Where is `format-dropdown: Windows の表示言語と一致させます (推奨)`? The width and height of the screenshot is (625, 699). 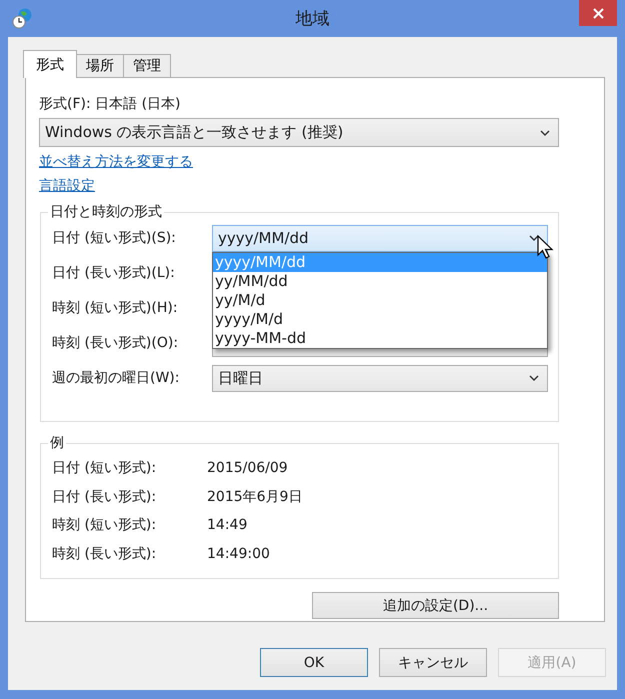
format-dropdown: Windows の表示言語と一致させます (推奨) is located at coordinates (299, 132).